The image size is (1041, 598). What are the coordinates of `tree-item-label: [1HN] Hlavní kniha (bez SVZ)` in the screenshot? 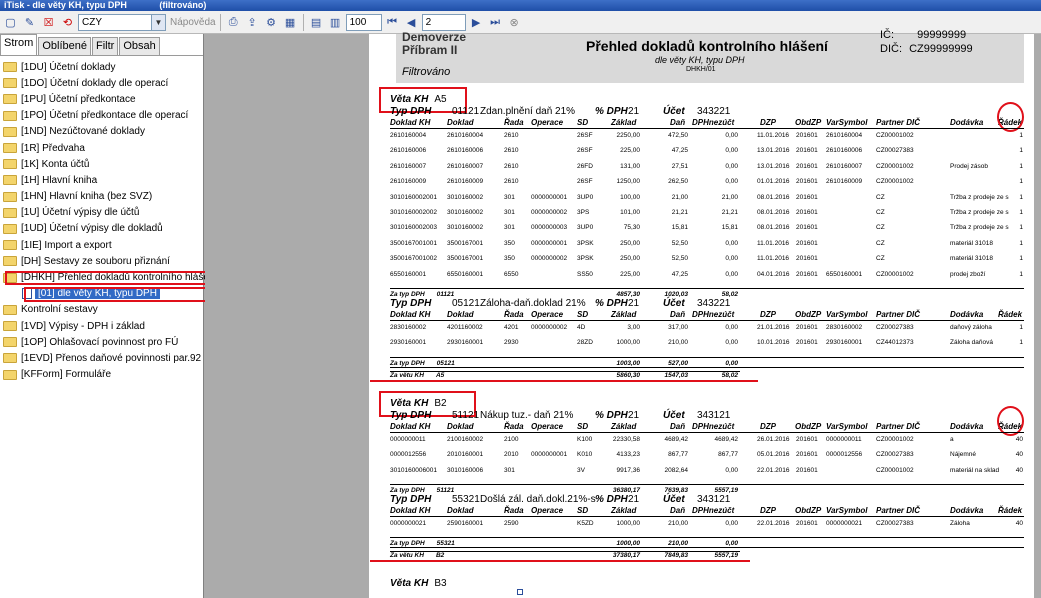 It's located at (87, 197).